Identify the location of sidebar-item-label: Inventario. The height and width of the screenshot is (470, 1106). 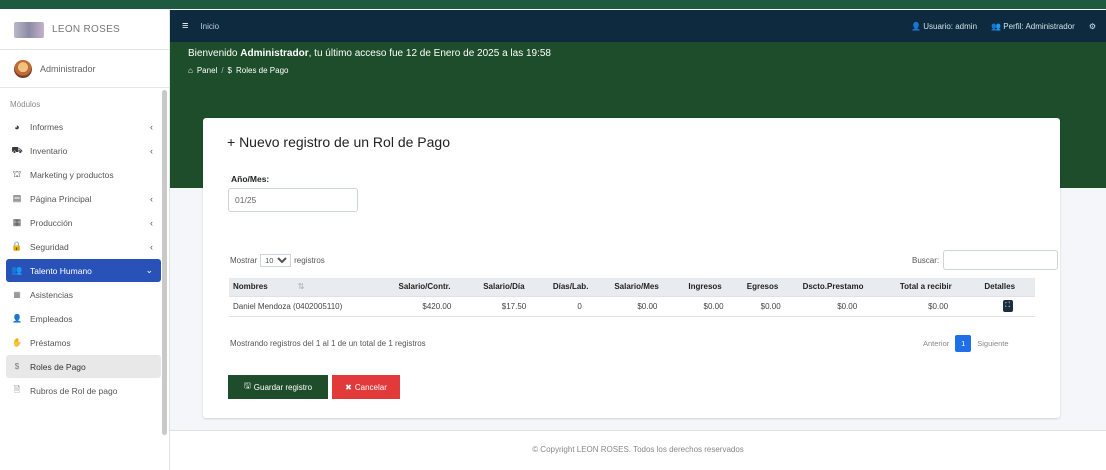
(49, 150).